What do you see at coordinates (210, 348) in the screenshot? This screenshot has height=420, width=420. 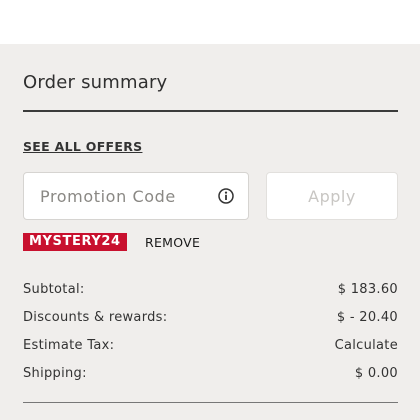 I see `estimate-tax-row: Estimate Tax: Calculate` at bounding box center [210, 348].